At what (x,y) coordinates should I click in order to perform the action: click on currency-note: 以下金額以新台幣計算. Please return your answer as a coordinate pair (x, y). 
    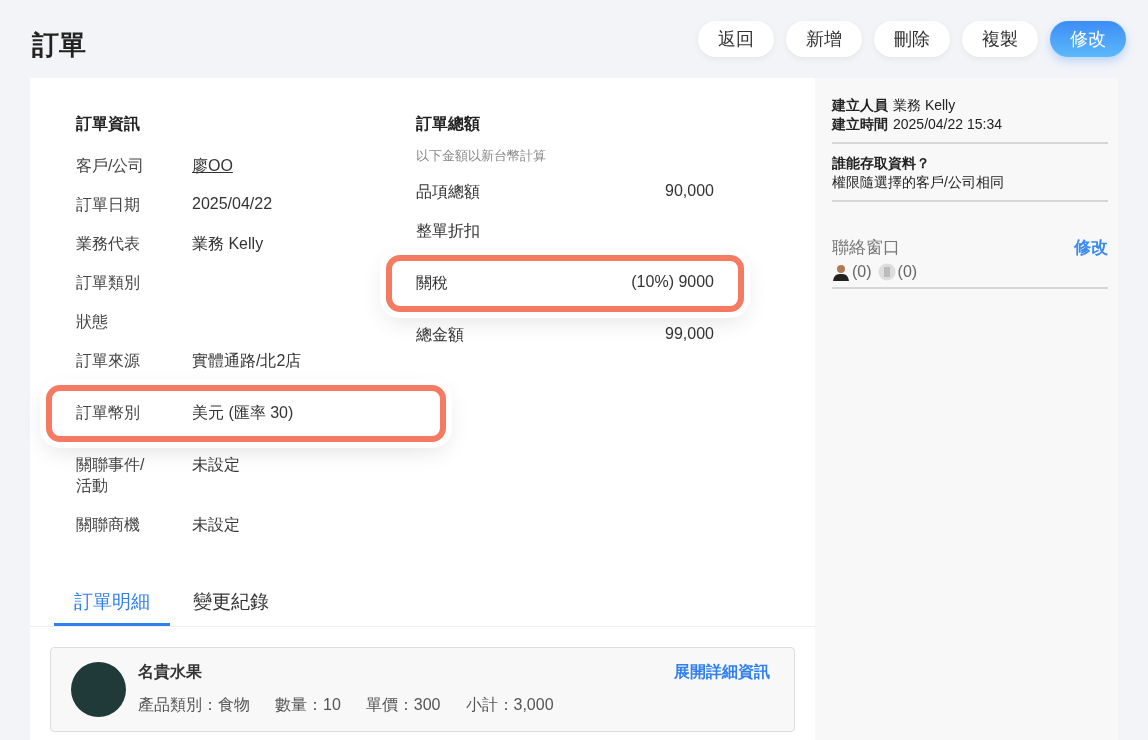
    Looking at the image, I should click on (481, 156).